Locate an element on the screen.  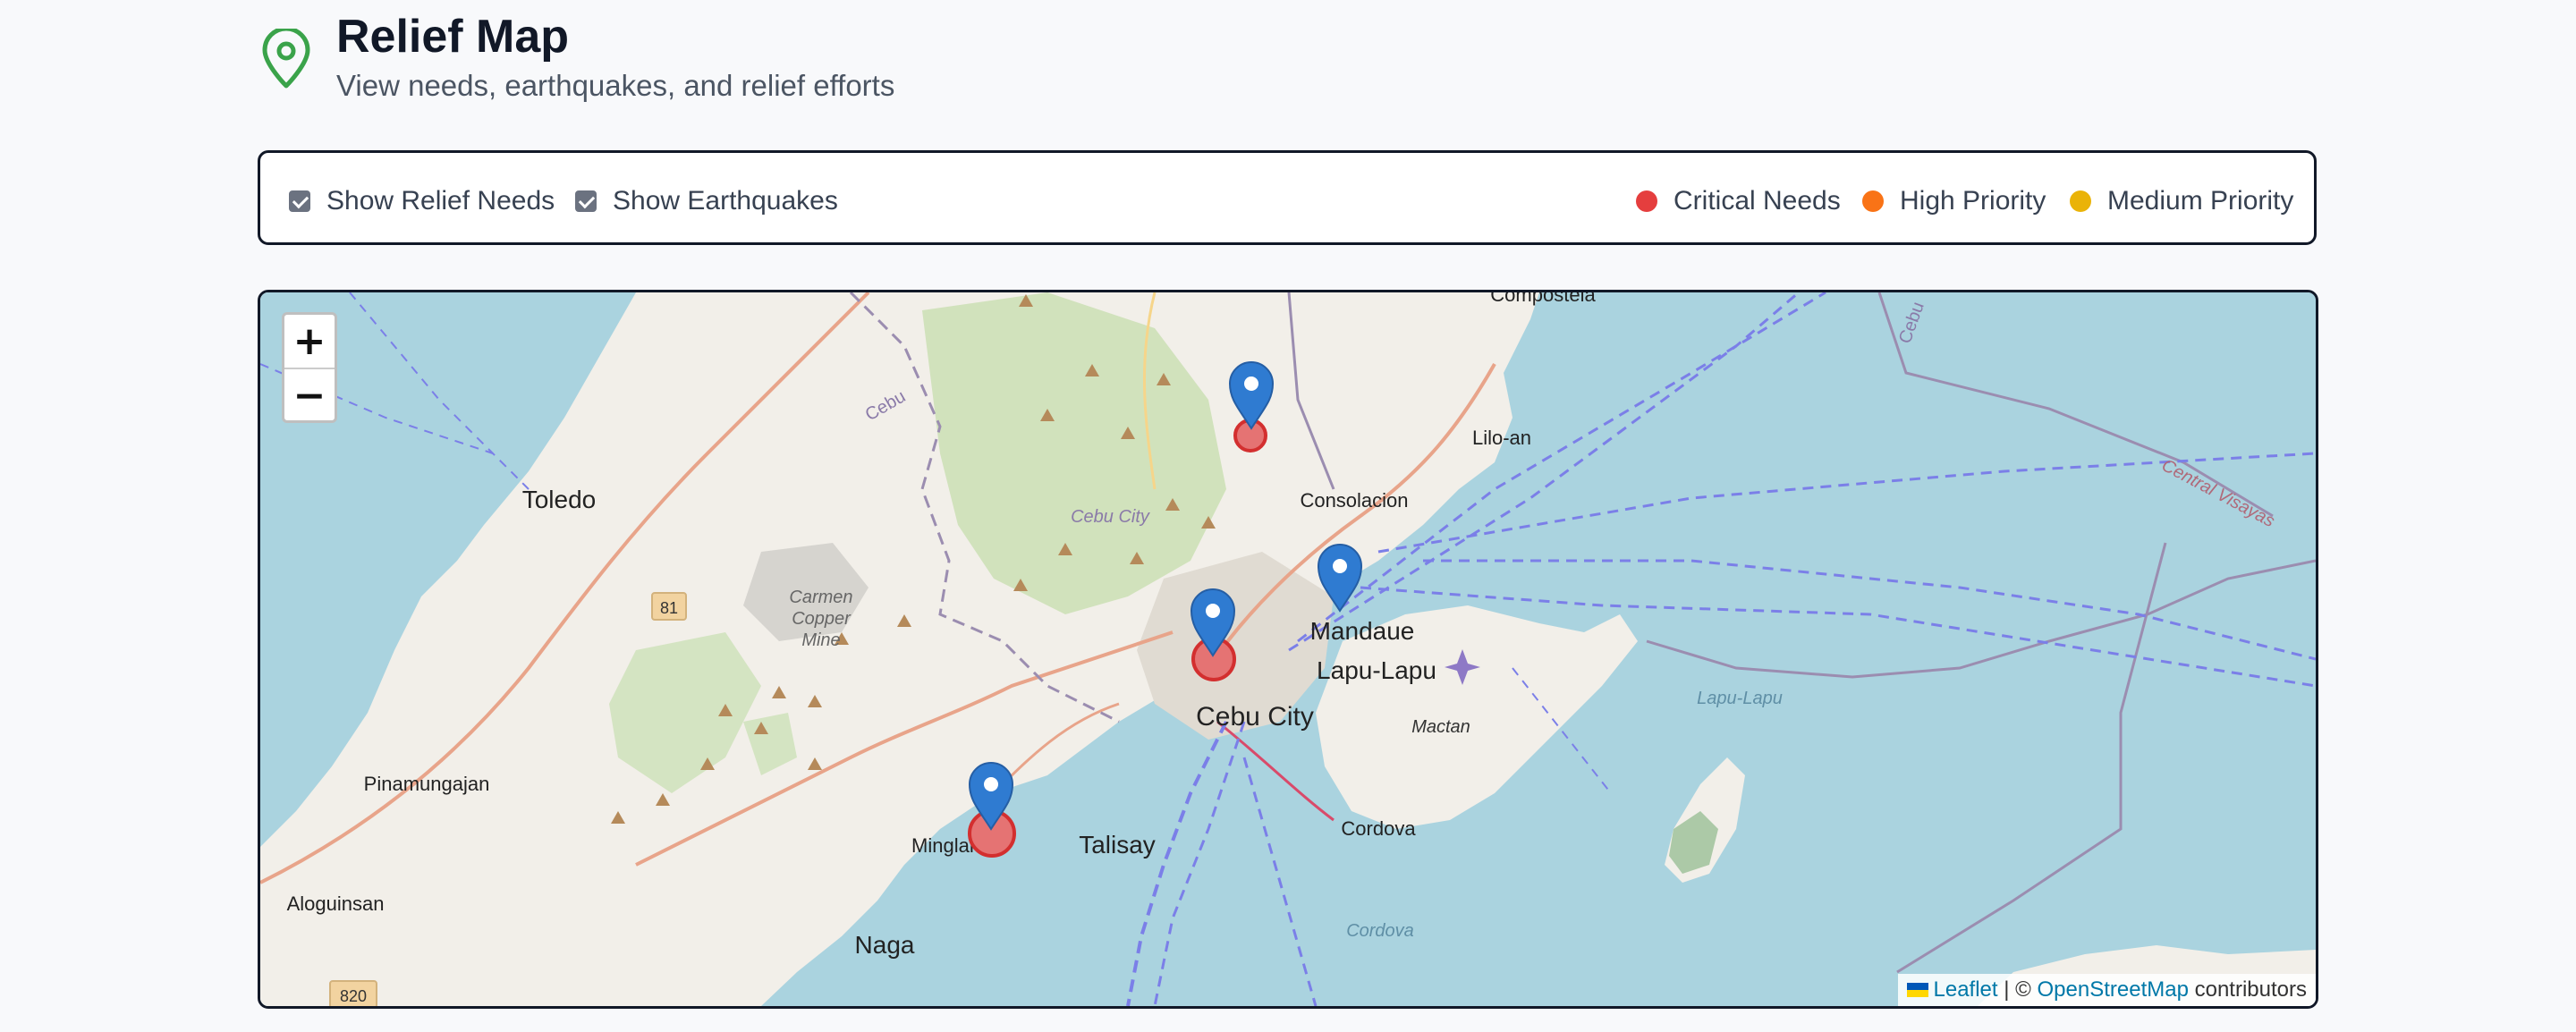
zoom-control: + − is located at coordinates (309, 367).